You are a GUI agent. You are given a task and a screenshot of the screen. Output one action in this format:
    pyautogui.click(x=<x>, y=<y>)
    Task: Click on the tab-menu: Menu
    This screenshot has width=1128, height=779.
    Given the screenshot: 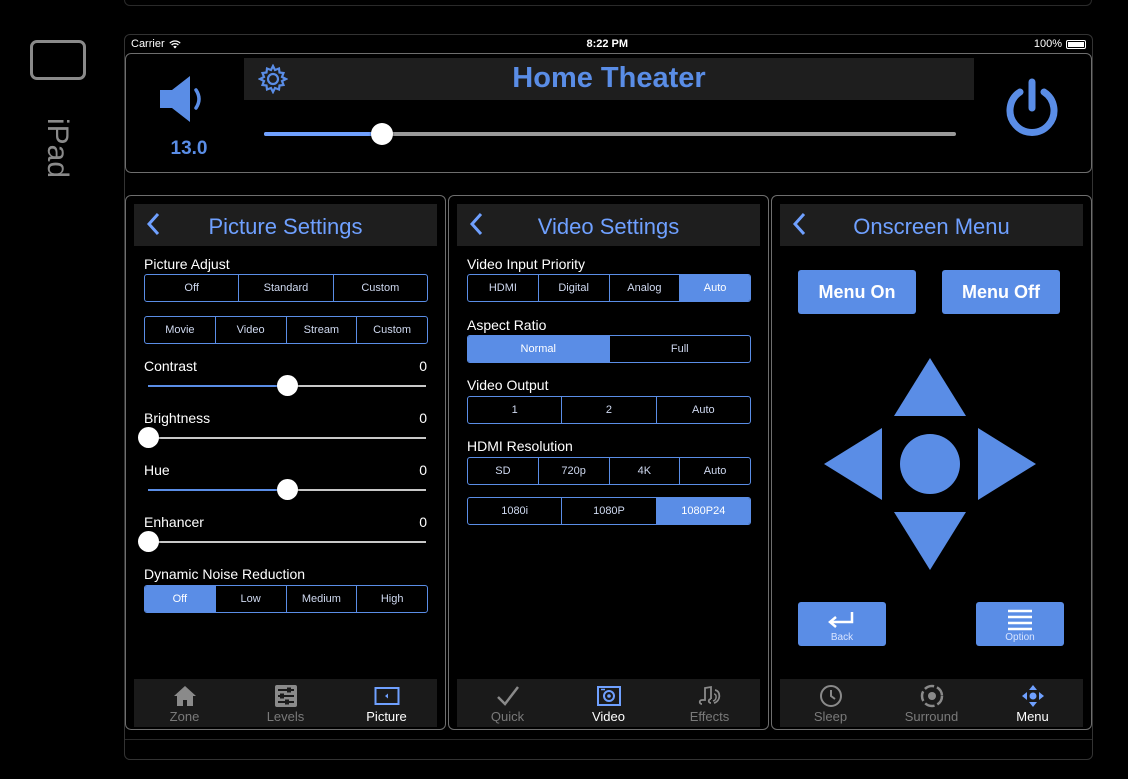 What is the action you would take?
    pyautogui.click(x=1032, y=703)
    